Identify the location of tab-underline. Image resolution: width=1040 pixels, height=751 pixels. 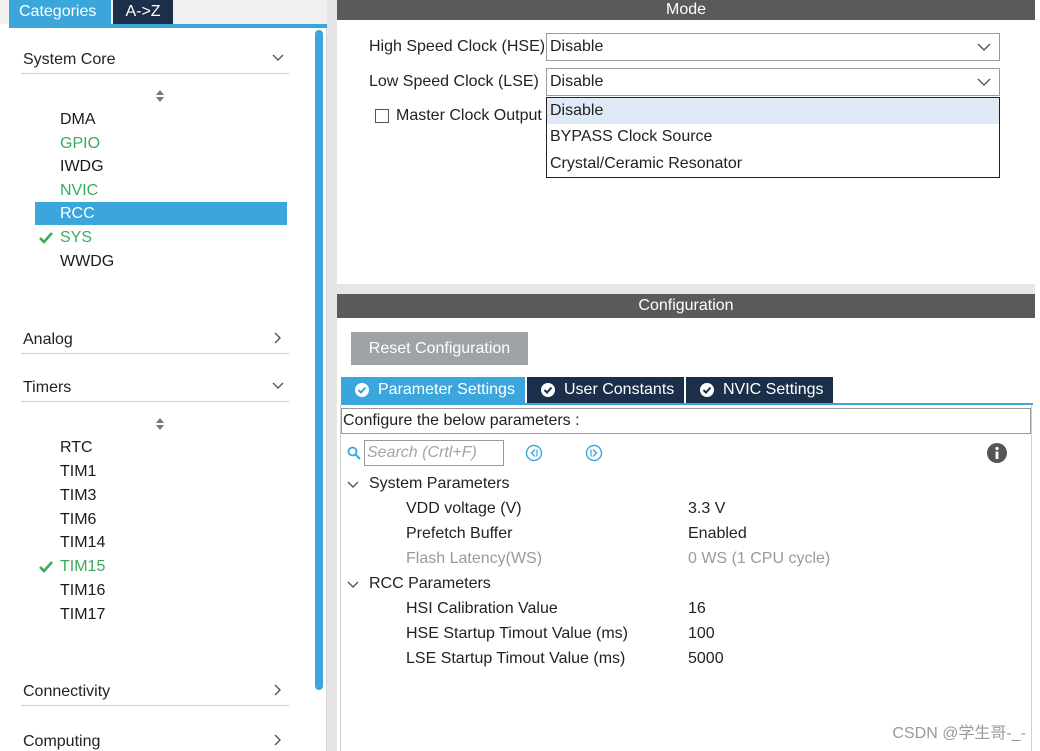
(168, 26).